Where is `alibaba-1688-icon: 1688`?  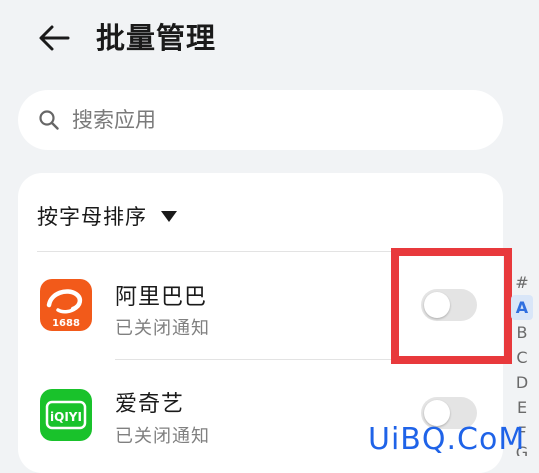
alibaba-1688-icon: 1688 is located at coordinates (66, 305).